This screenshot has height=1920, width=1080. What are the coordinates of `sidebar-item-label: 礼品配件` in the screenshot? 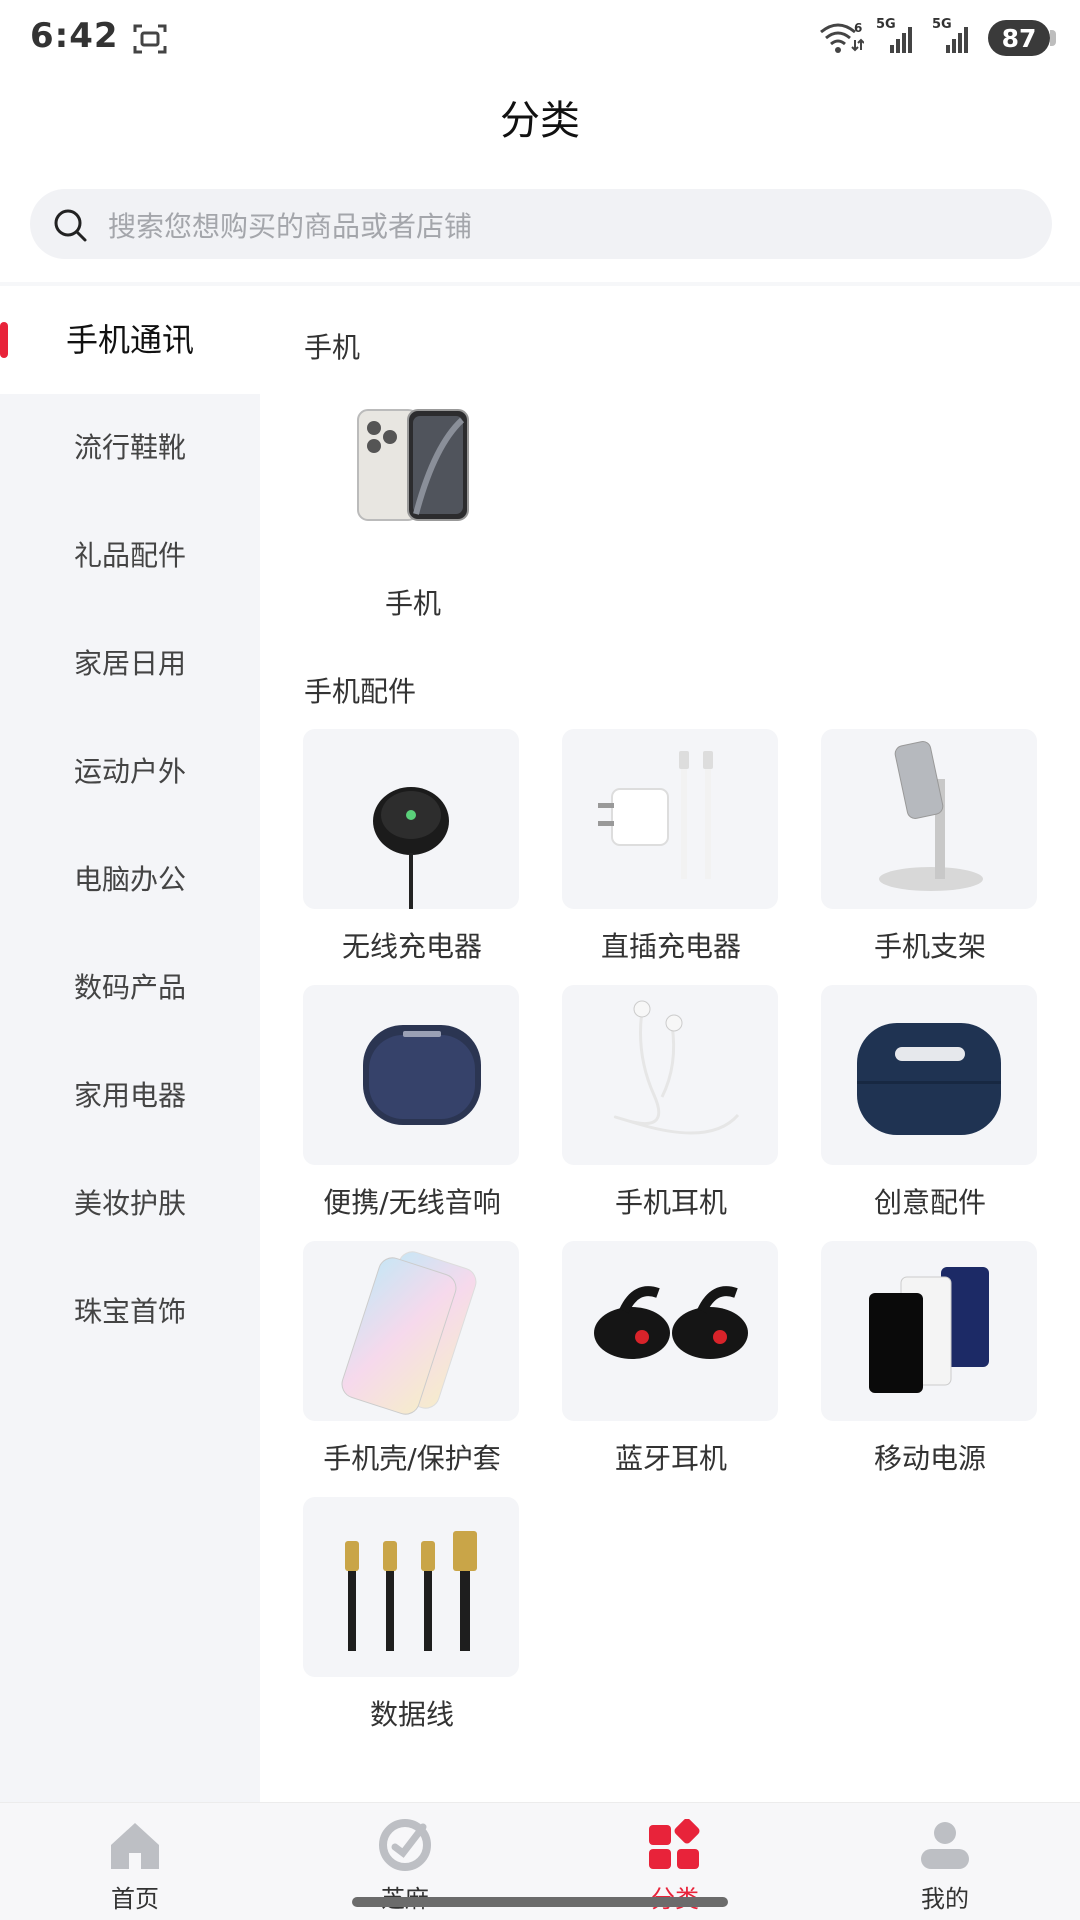 It's located at (129, 555).